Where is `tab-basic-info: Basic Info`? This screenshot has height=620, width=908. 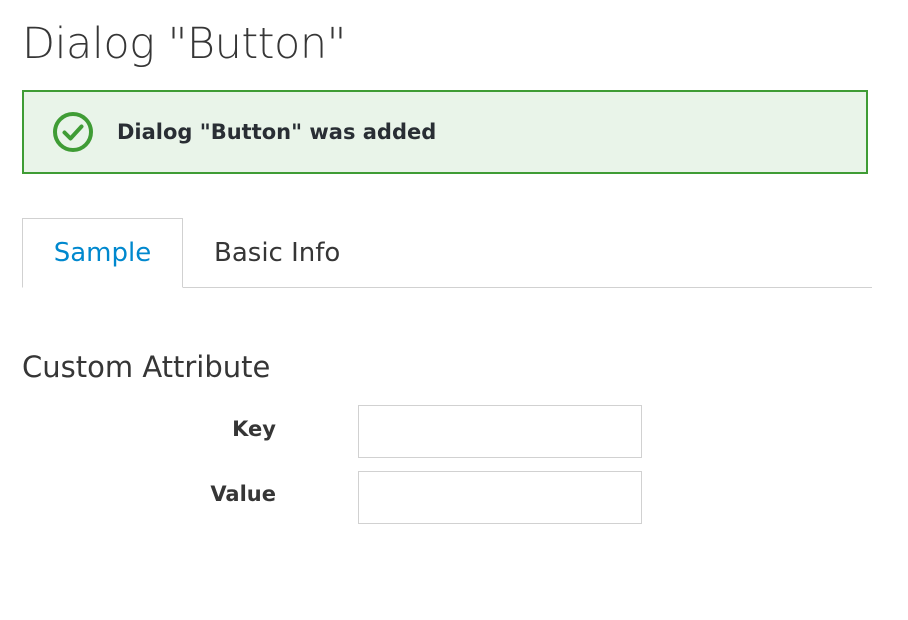
tab-basic-info: Basic Info is located at coordinates (298, 253).